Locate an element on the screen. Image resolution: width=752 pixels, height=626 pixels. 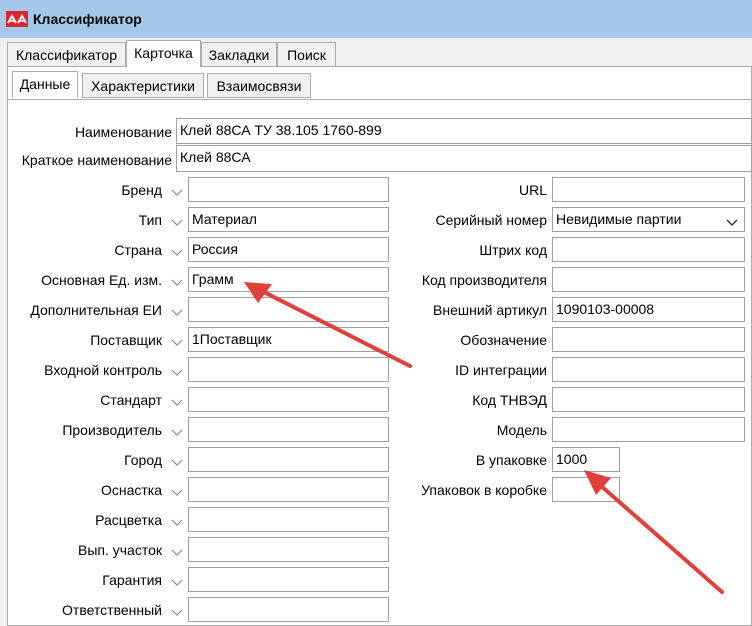
left-field-label: Производитель is located at coordinates (112, 430).